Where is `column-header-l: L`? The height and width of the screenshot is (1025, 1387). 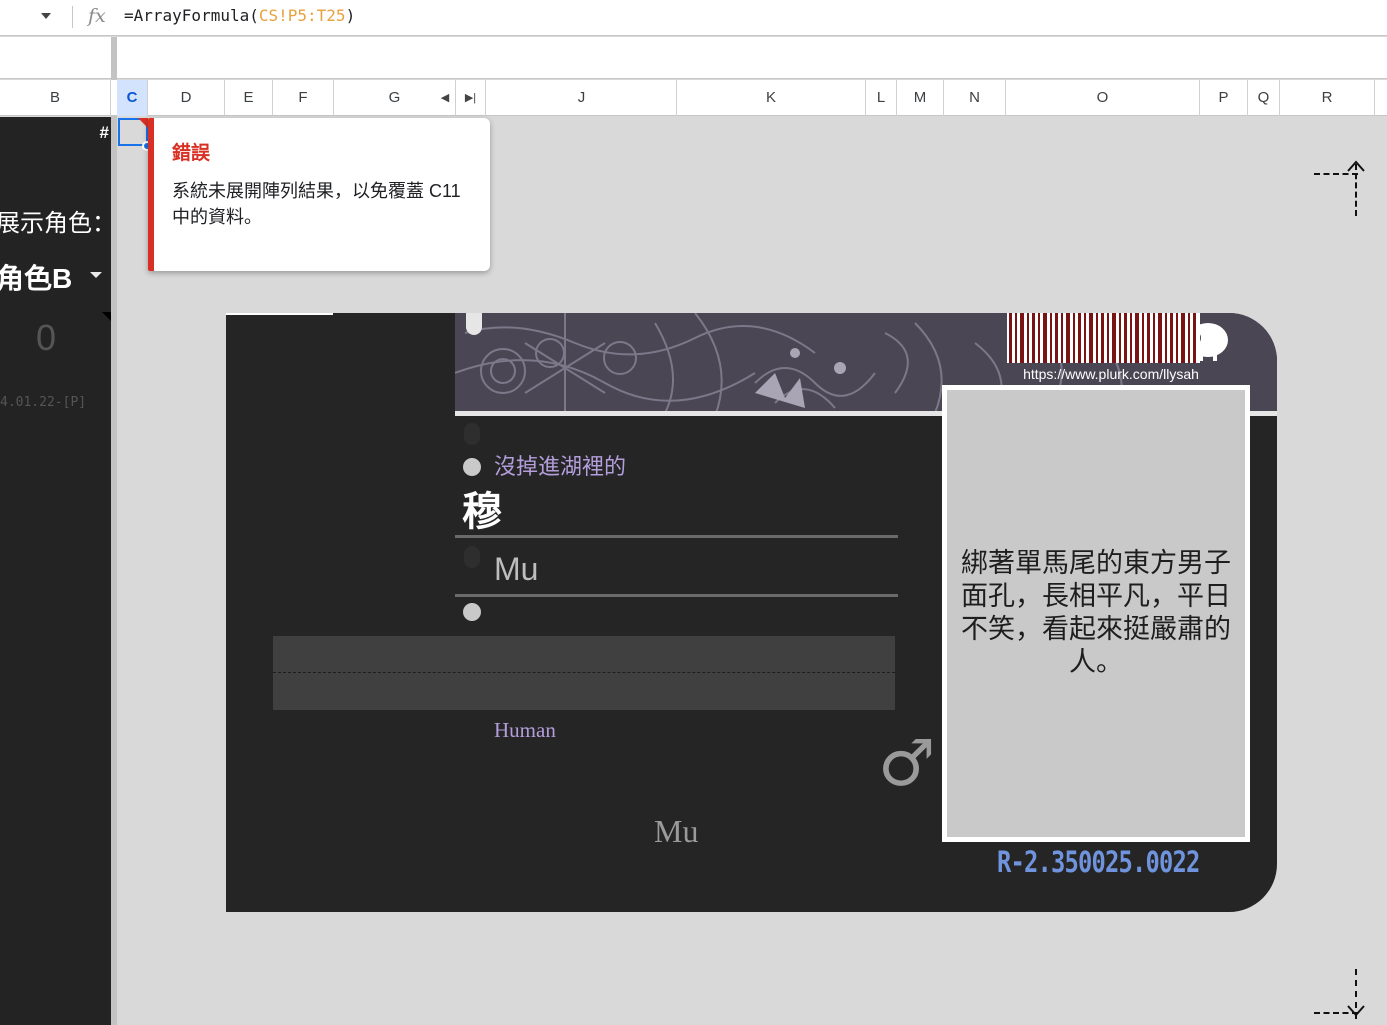 column-header-l: L is located at coordinates (881, 98).